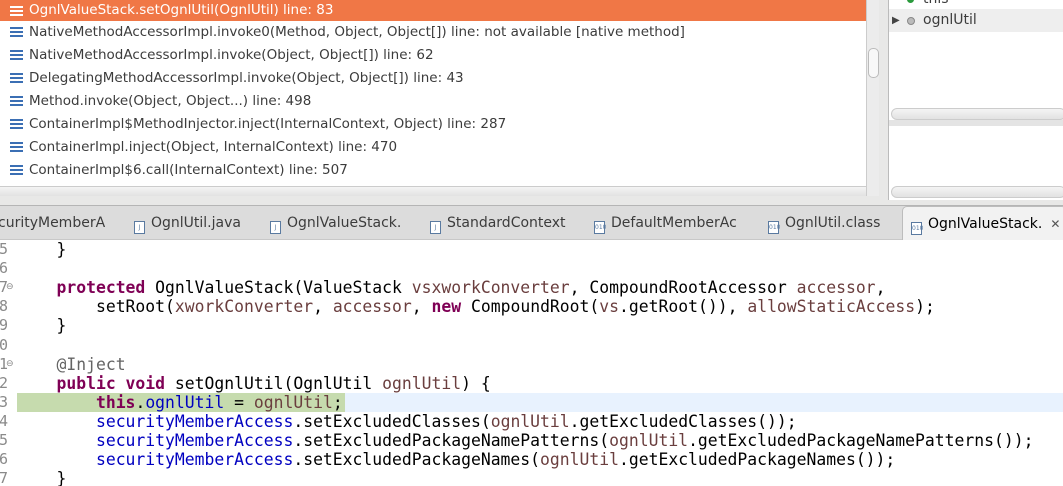 This screenshot has height=486, width=1063. What do you see at coordinates (976, 123) in the screenshot?
I see `sash` at bounding box center [976, 123].